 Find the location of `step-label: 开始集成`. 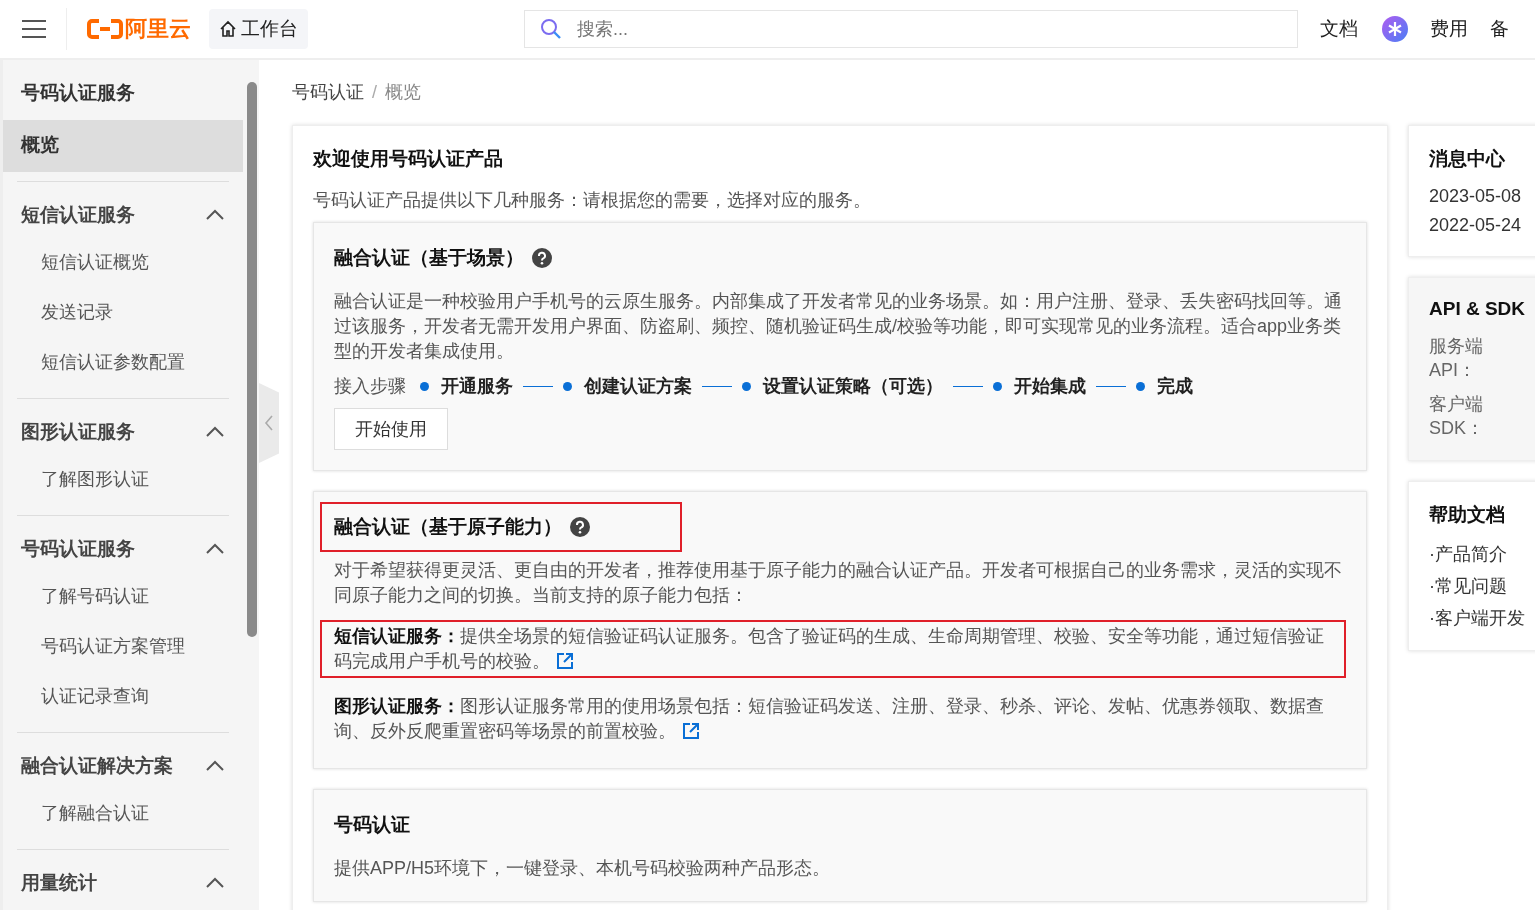

step-label: 开始集成 is located at coordinates (1050, 386).